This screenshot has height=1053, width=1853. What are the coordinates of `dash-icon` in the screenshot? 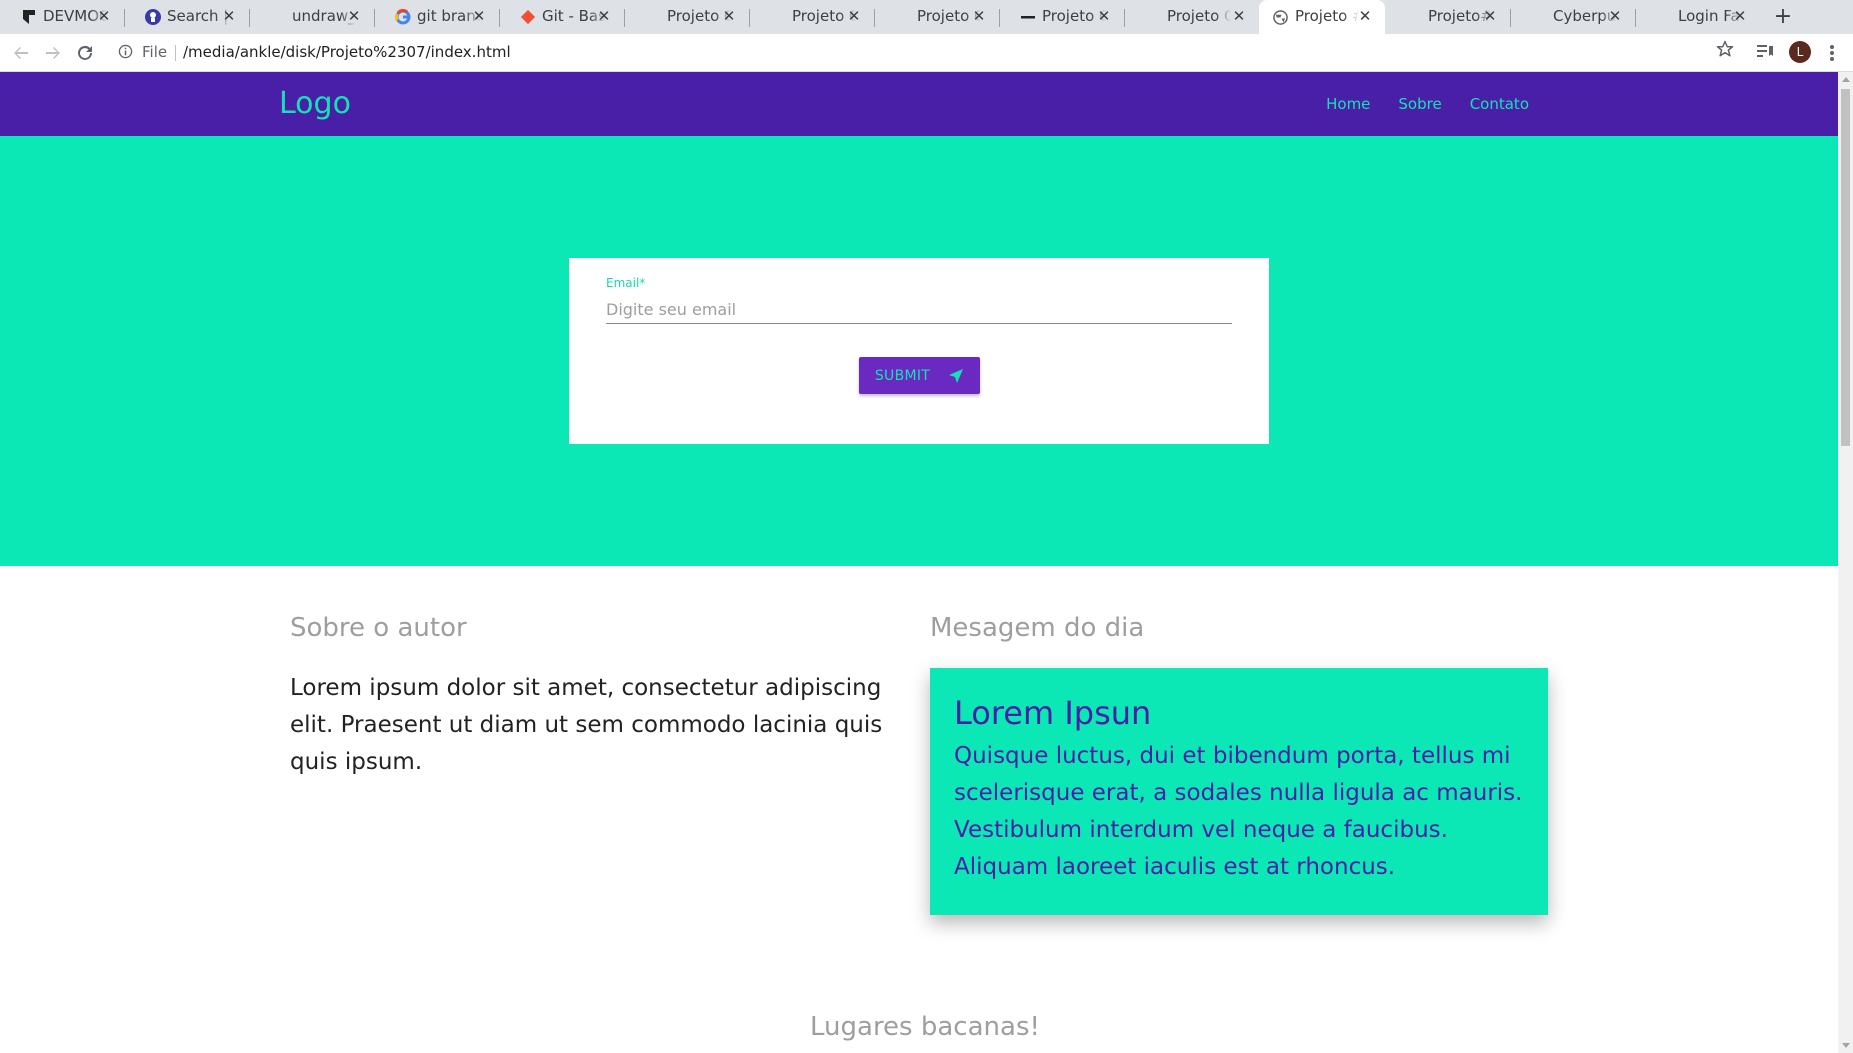 It's located at (1028, 17).